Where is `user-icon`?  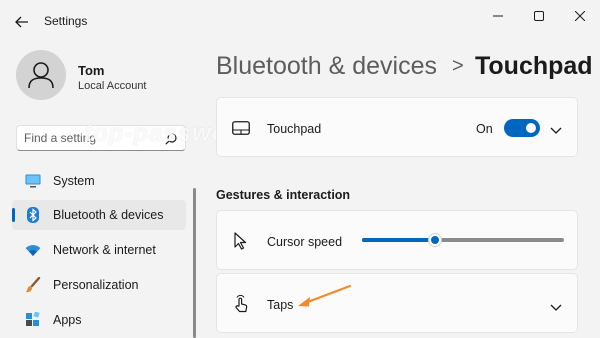 user-icon is located at coordinates (41, 75).